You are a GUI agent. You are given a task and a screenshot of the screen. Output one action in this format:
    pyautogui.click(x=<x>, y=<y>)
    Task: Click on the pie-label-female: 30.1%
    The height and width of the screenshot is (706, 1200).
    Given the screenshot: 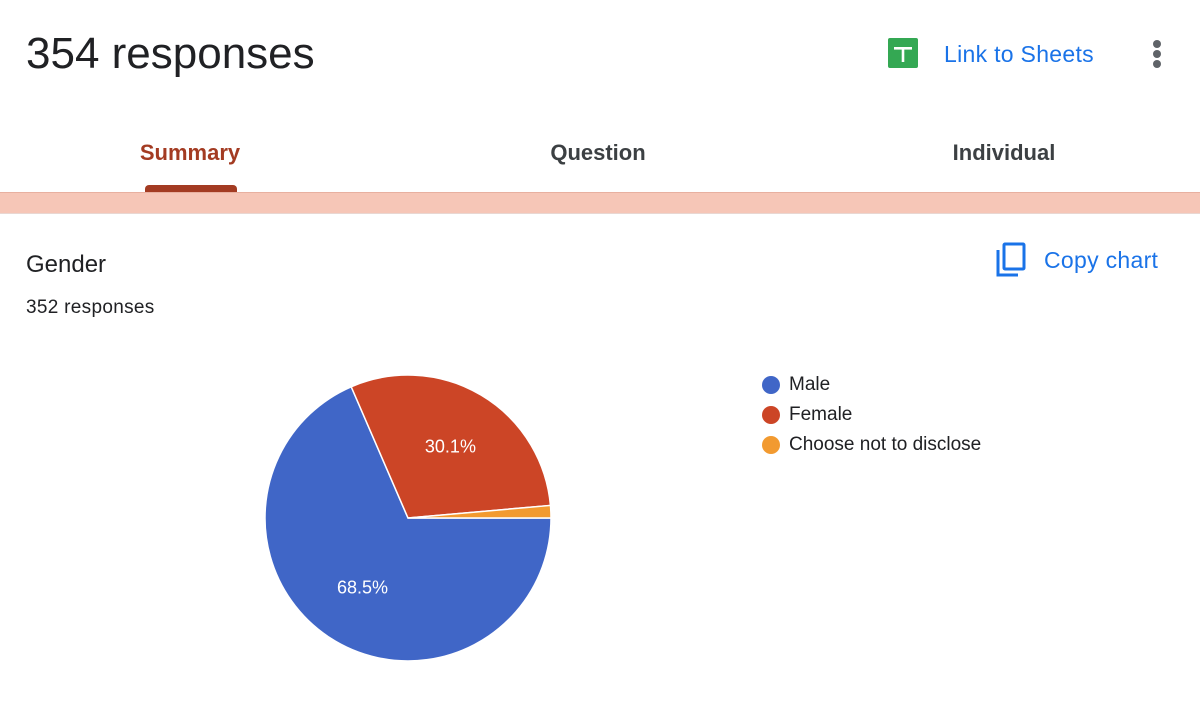 What is the action you would take?
    pyautogui.click(x=450, y=447)
    